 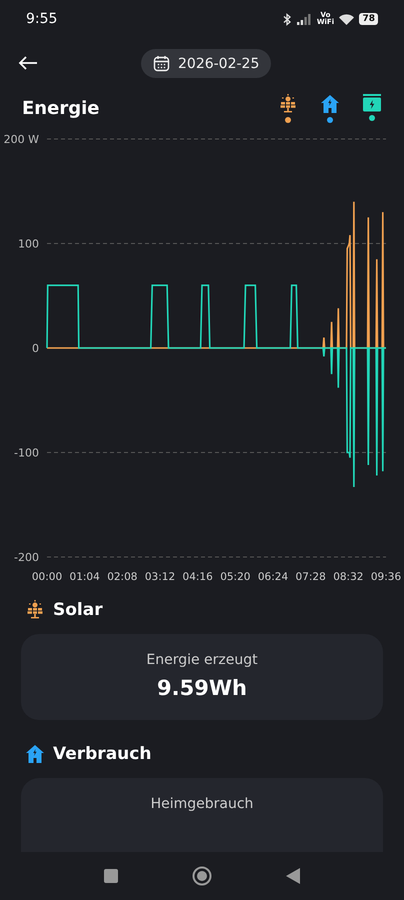 What do you see at coordinates (122, 577) in the screenshot?
I see `axis-label: 02:08` at bounding box center [122, 577].